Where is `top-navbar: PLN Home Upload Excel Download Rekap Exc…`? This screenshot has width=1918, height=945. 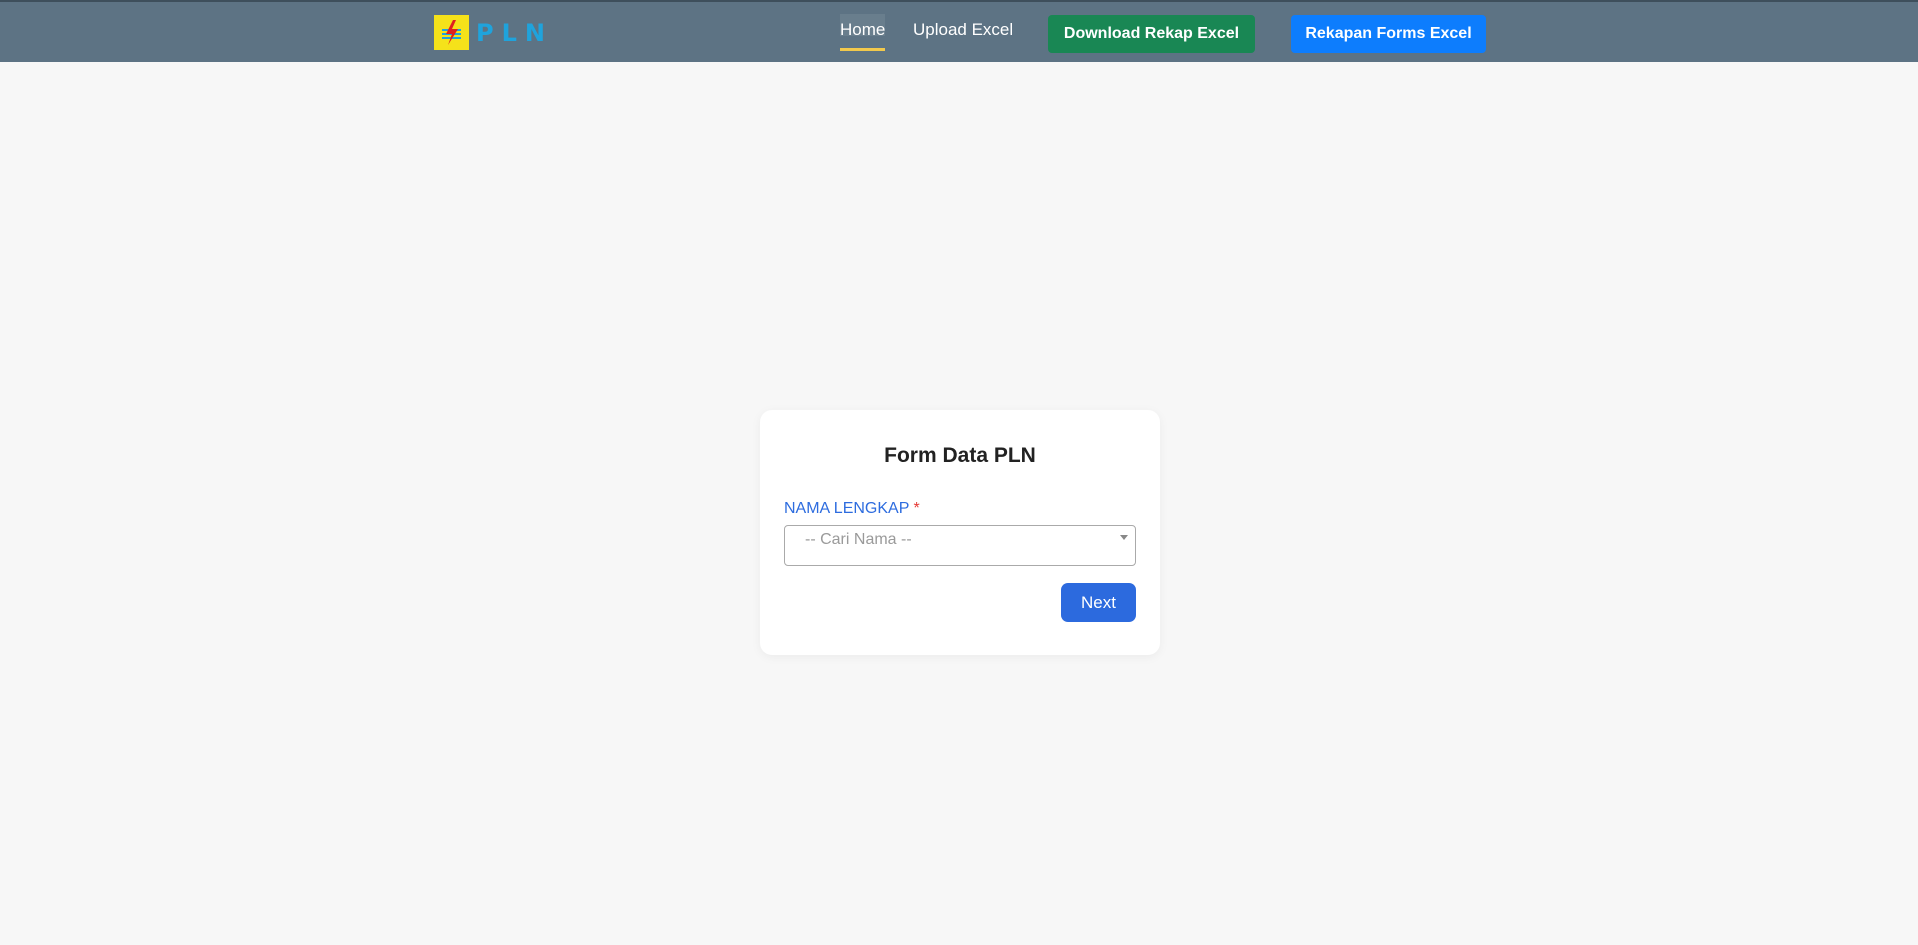 top-navbar: PLN Home Upload Excel Download Rekap Exc… is located at coordinates (959, 31).